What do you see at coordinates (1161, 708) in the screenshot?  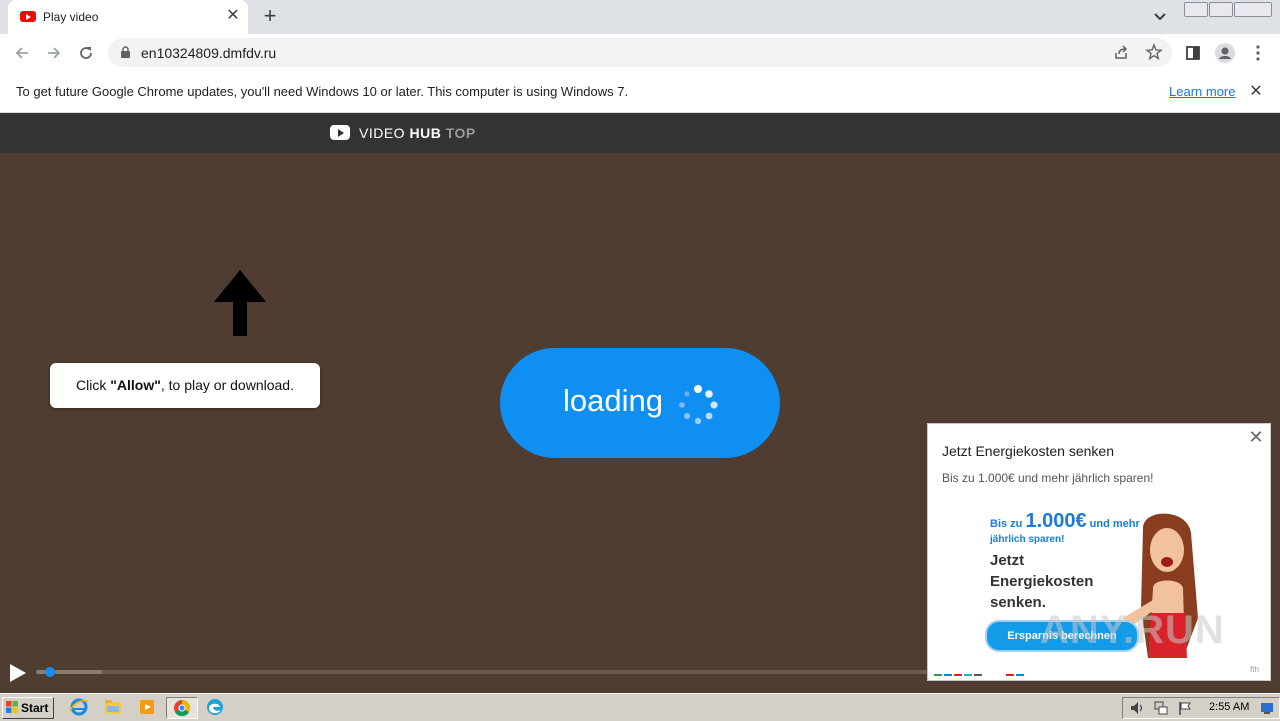 I see `network-icon` at bounding box center [1161, 708].